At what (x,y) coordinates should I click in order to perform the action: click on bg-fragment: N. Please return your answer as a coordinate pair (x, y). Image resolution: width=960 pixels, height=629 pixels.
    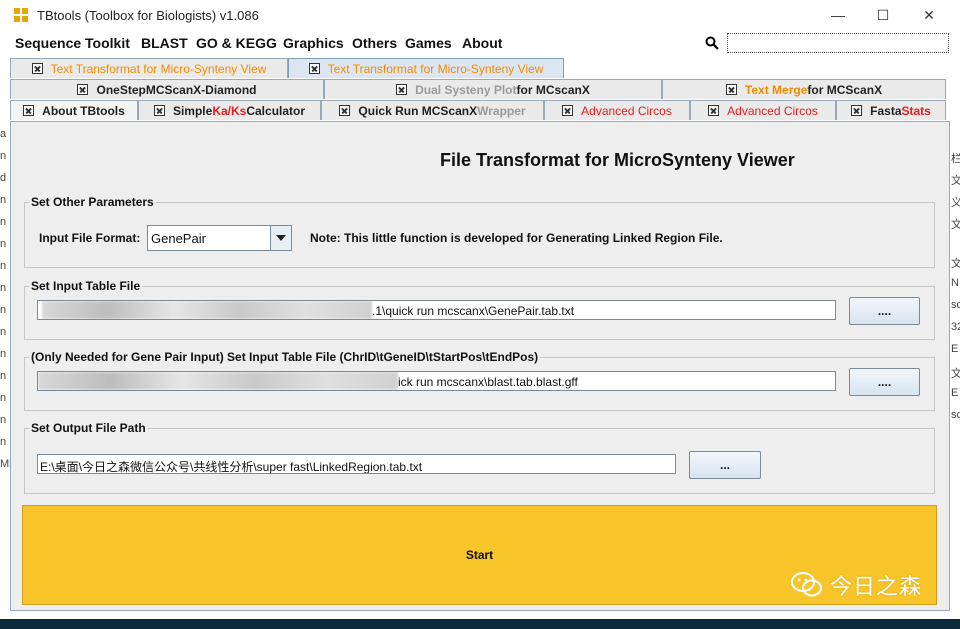
    Looking at the image, I should click on (955, 283).